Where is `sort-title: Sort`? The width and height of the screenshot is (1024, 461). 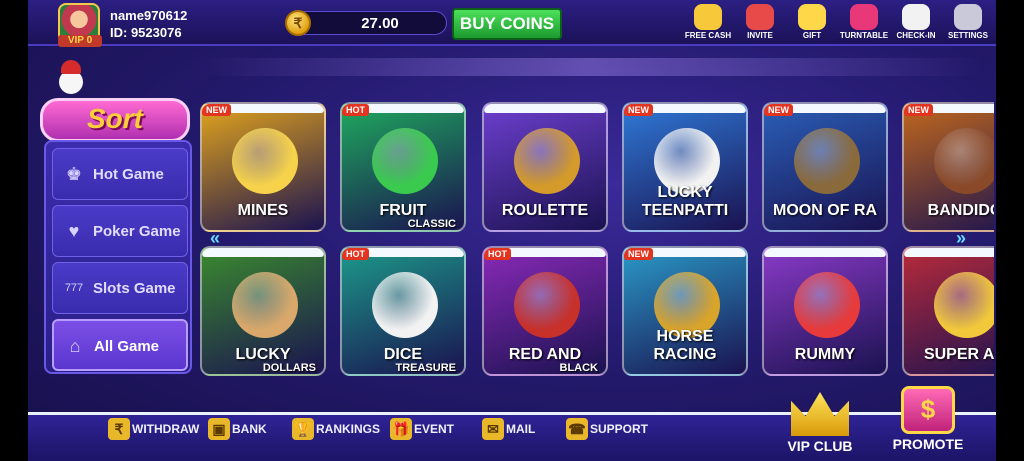 sort-title: Sort is located at coordinates (115, 120).